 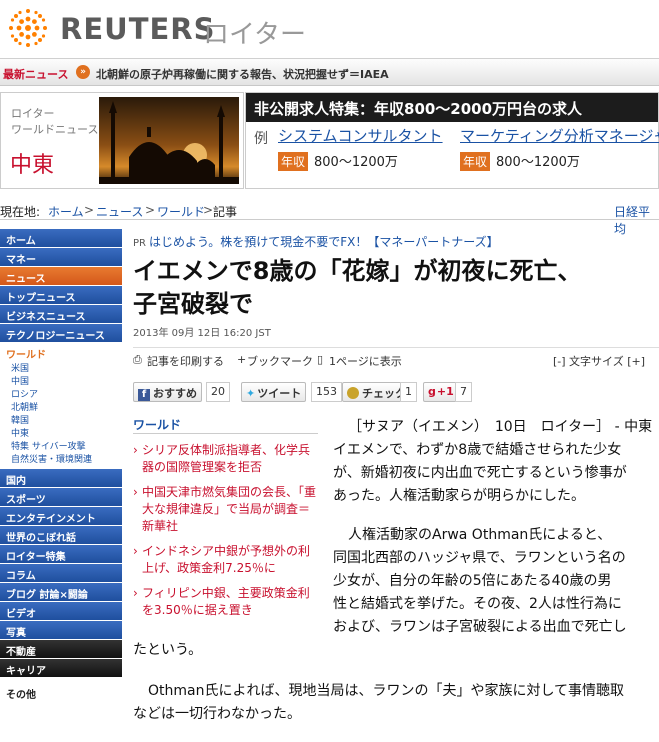 I want to click on nav-sub-middle-east: 中東, so click(x=61, y=432).